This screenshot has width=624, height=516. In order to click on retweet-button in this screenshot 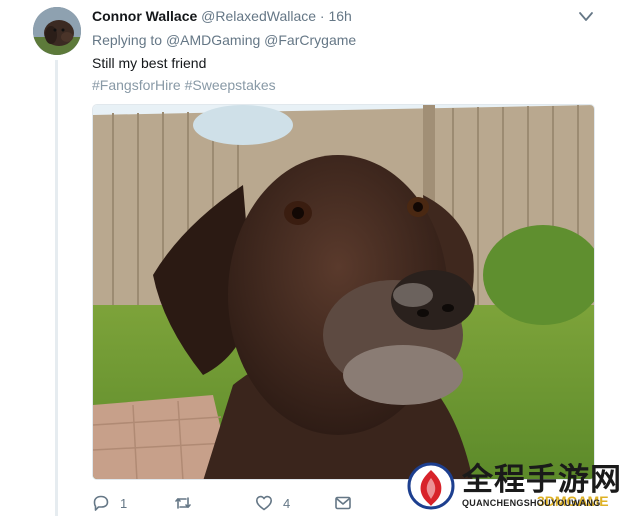, I will do `click(188, 503)`.